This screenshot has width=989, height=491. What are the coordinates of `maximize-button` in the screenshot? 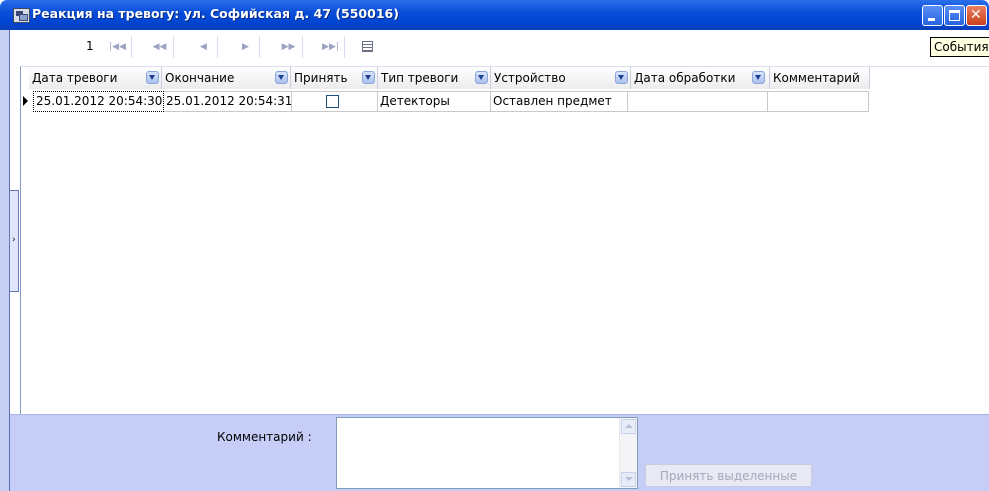 It's located at (954, 15).